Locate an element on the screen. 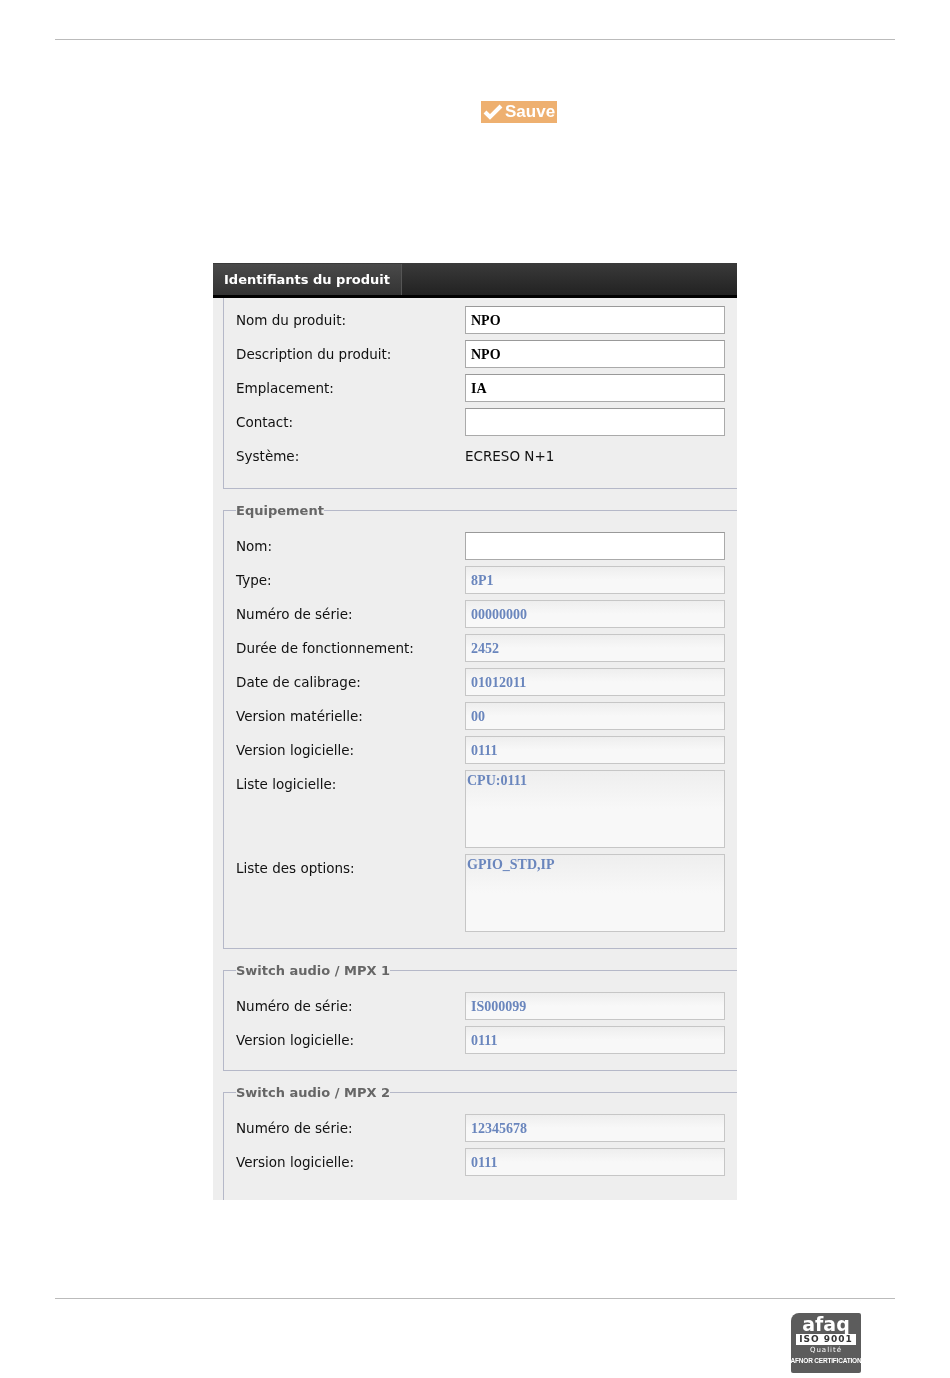 The height and width of the screenshot is (1378, 950). field-label: Liste logicielle: is located at coordinates (287, 784).